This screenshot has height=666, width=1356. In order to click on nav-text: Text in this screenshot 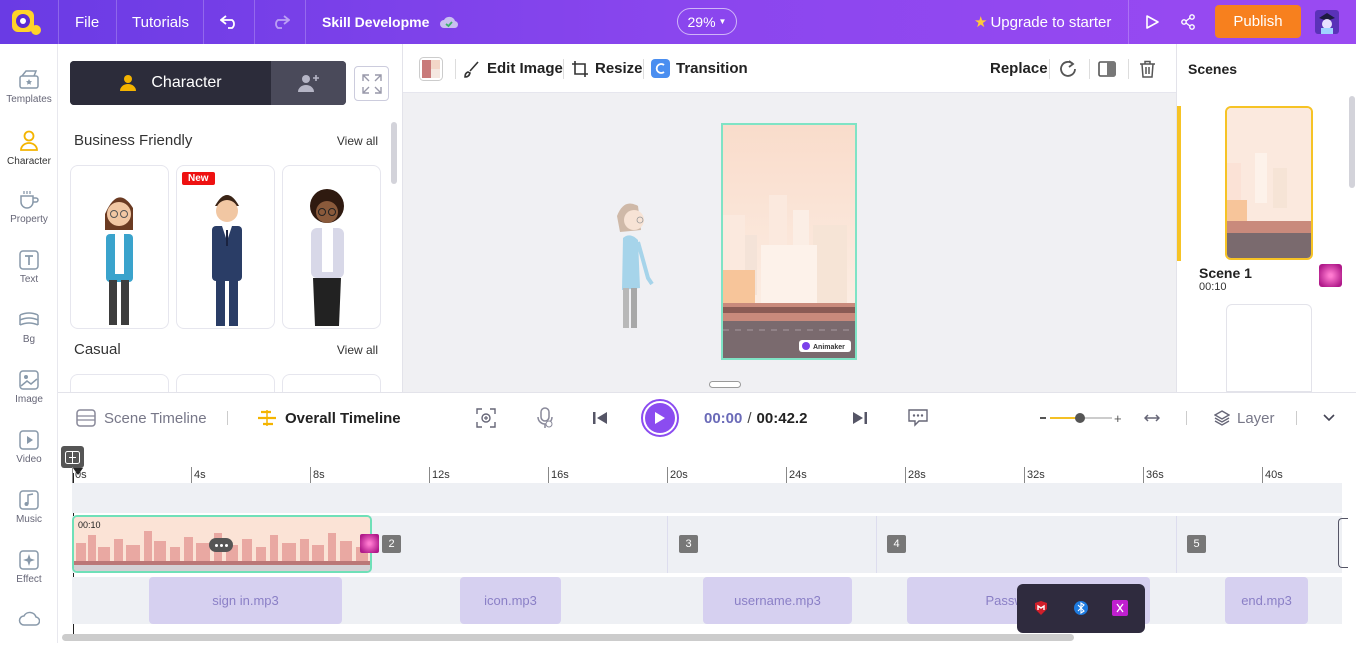, I will do `click(29, 278)`.